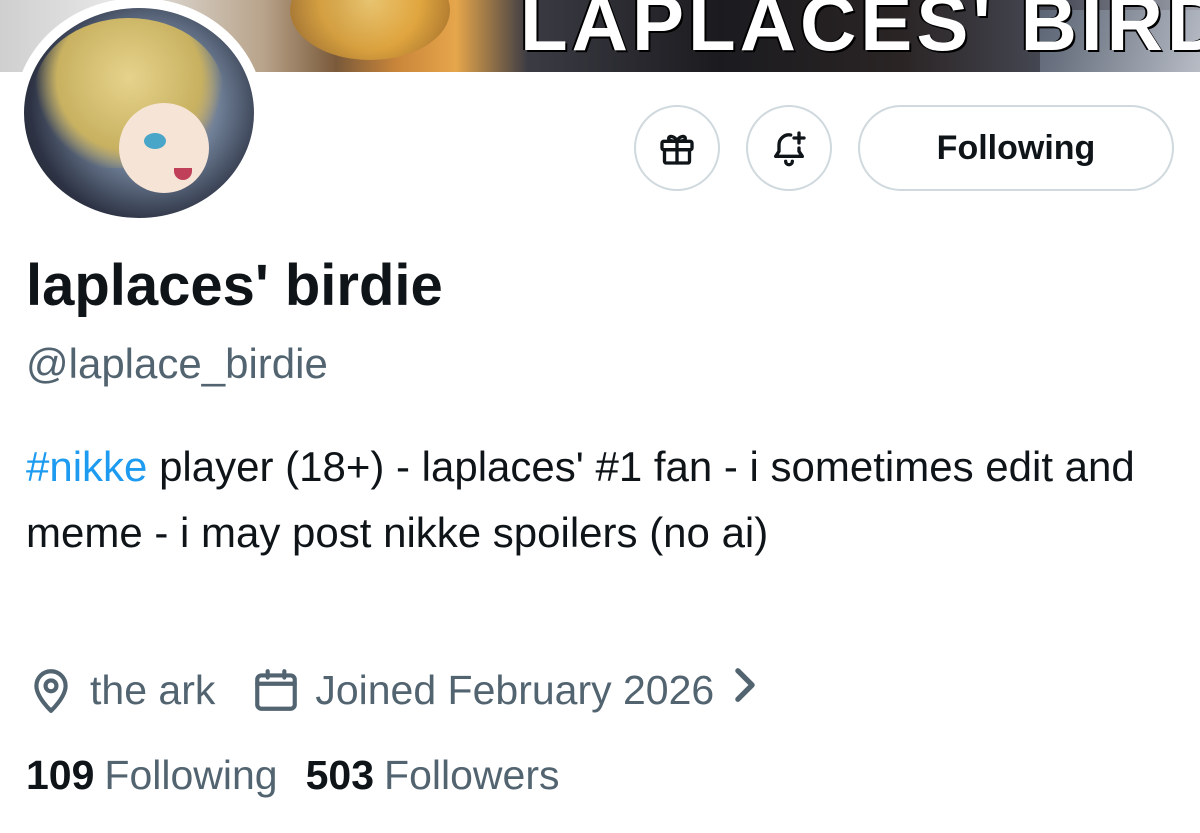 The image size is (1200, 833). What do you see at coordinates (340, 775) in the screenshot?
I see `followers-count: 503` at bounding box center [340, 775].